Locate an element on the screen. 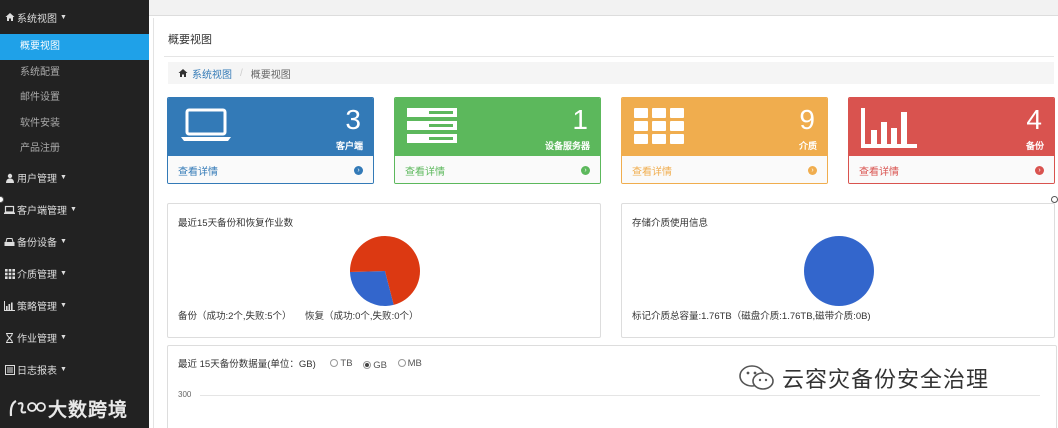 The width and height of the screenshot is (1058, 428). user-icon is located at coordinates (9, 177).